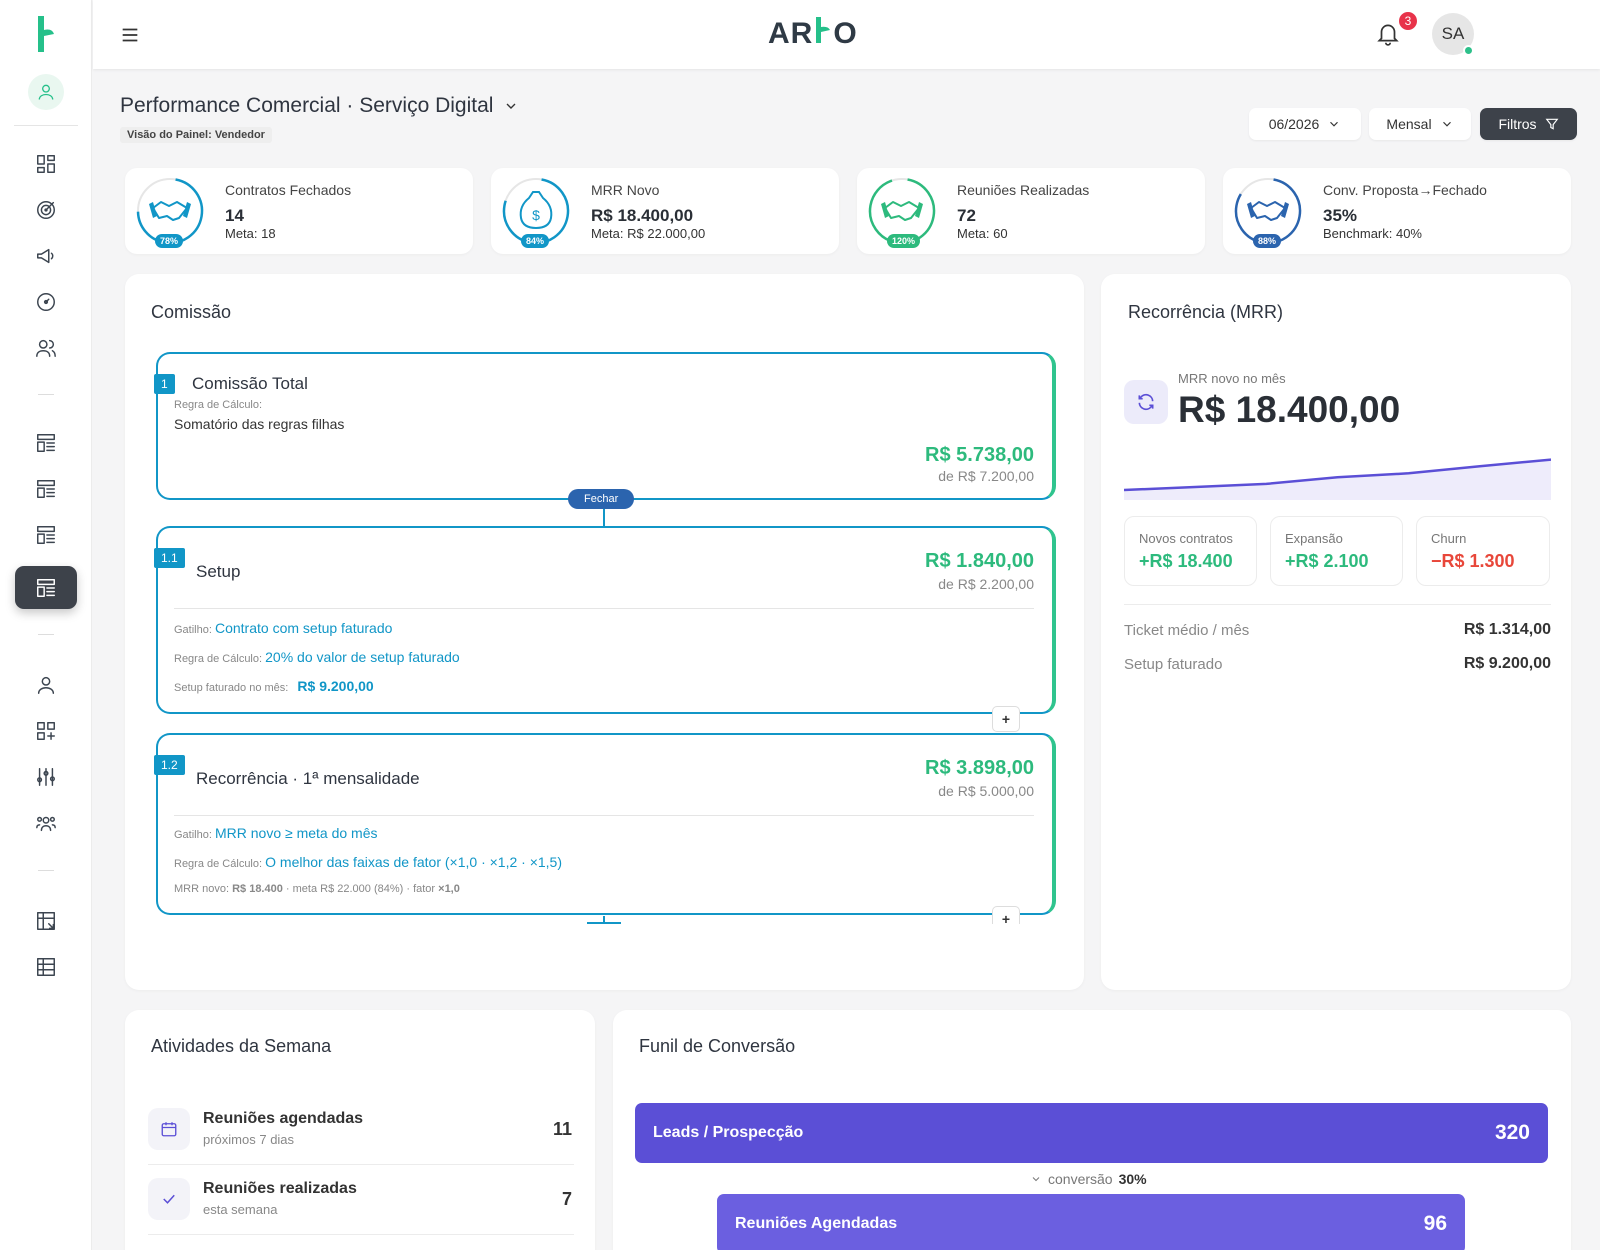 The height and width of the screenshot is (1250, 1600). I want to click on kpi-label: Contratos Fechados, so click(288, 190).